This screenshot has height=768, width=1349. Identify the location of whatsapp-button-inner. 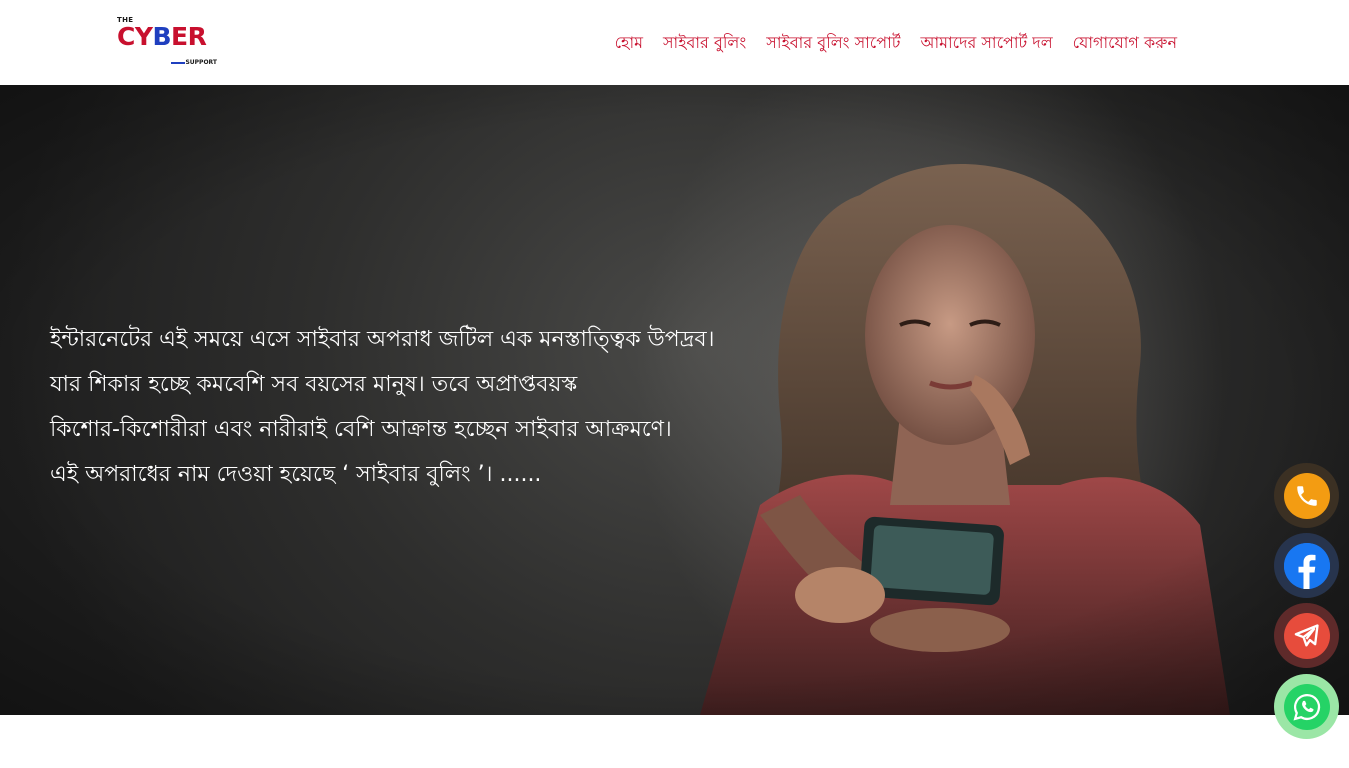
(1306, 706).